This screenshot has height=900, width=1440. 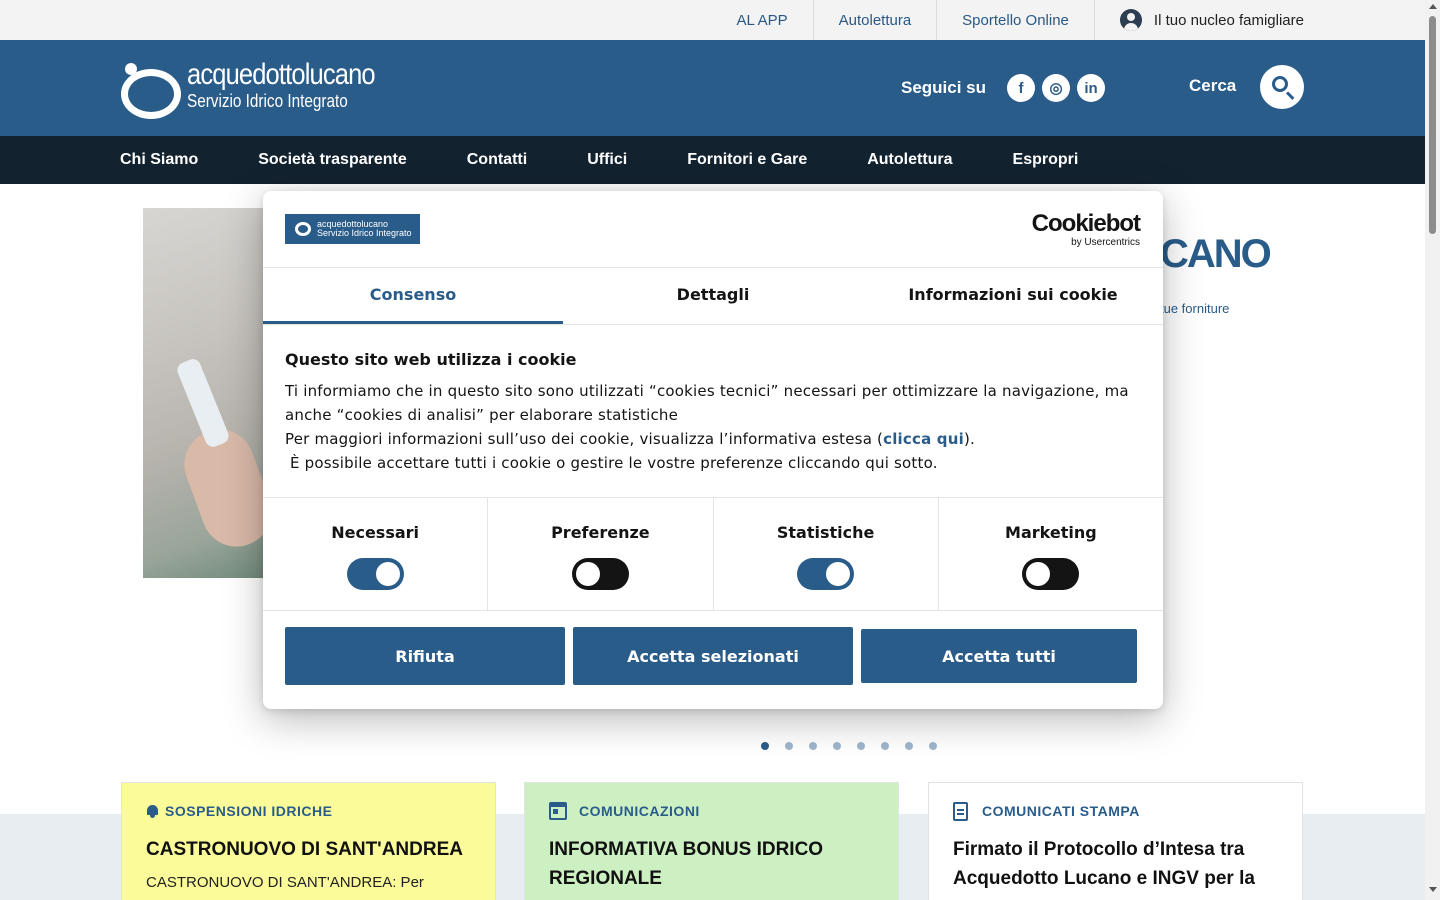 I want to click on card-title: INFORMATIVA BONUS IDRICO REGIONALE, so click(x=711, y=864).